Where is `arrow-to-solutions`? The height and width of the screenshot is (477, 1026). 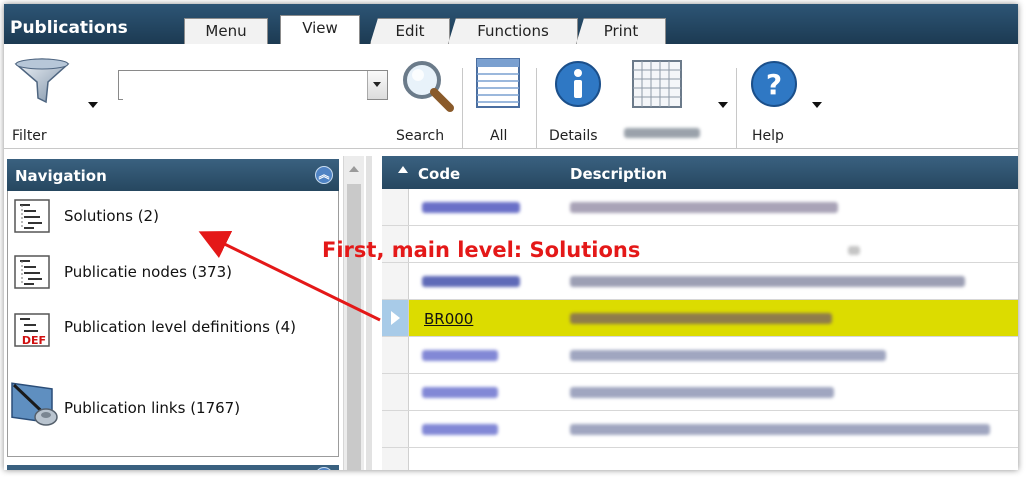 arrow-to-solutions is located at coordinates (289, 276).